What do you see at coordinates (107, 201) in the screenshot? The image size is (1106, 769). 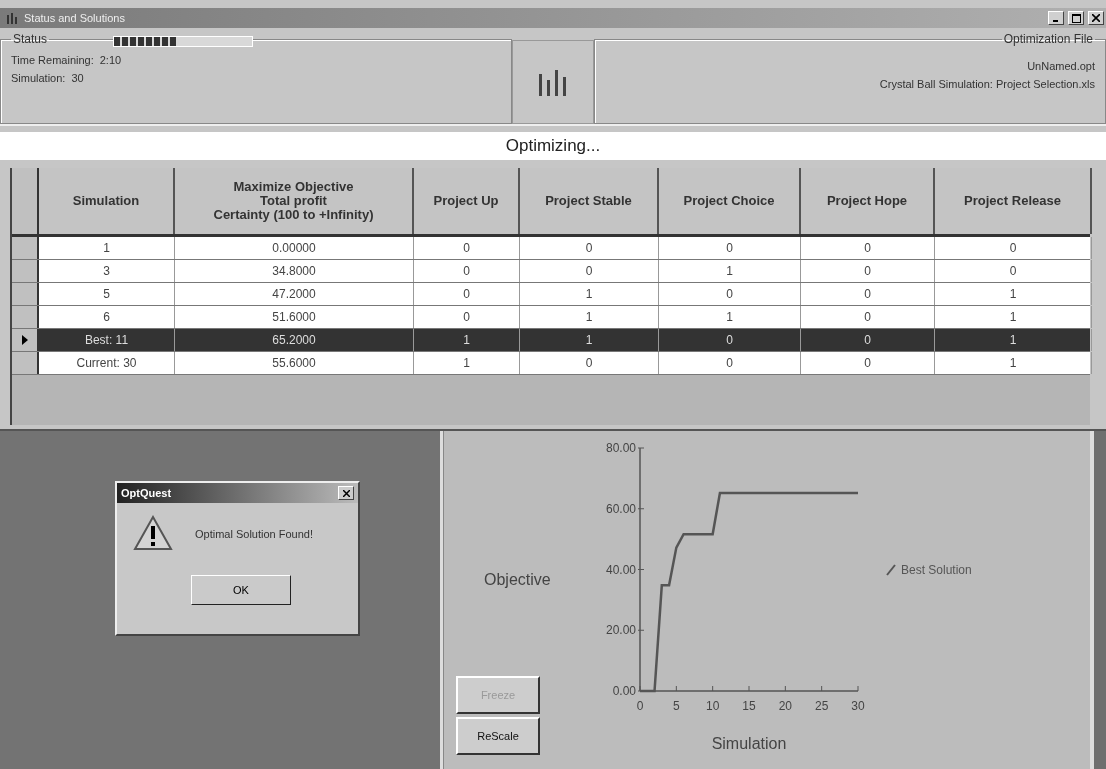 I see `column-header: Simulation` at bounding box center [107, 201].